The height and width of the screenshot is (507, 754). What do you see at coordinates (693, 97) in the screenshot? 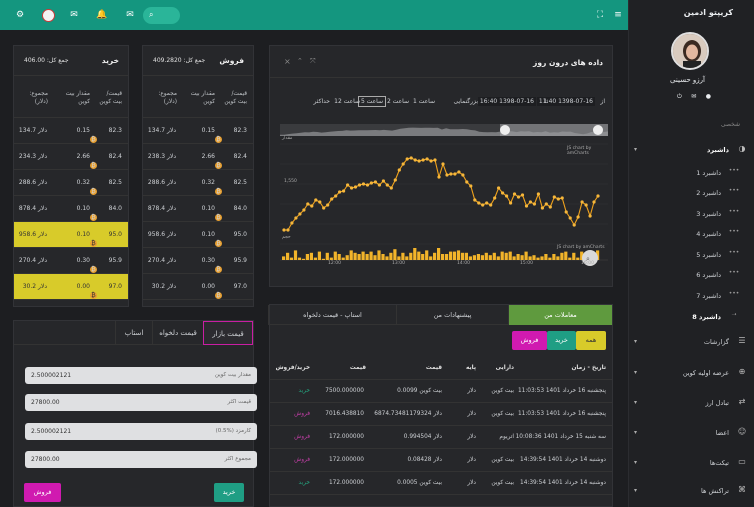
I see `envelope-icon: ✉` at bounding box center [693, 97].